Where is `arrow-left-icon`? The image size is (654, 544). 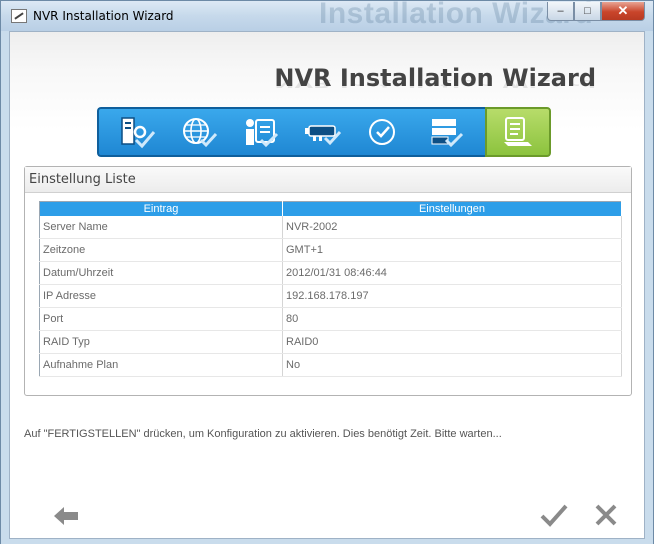 arrow-left-icon is located at coordinates (66, 516).